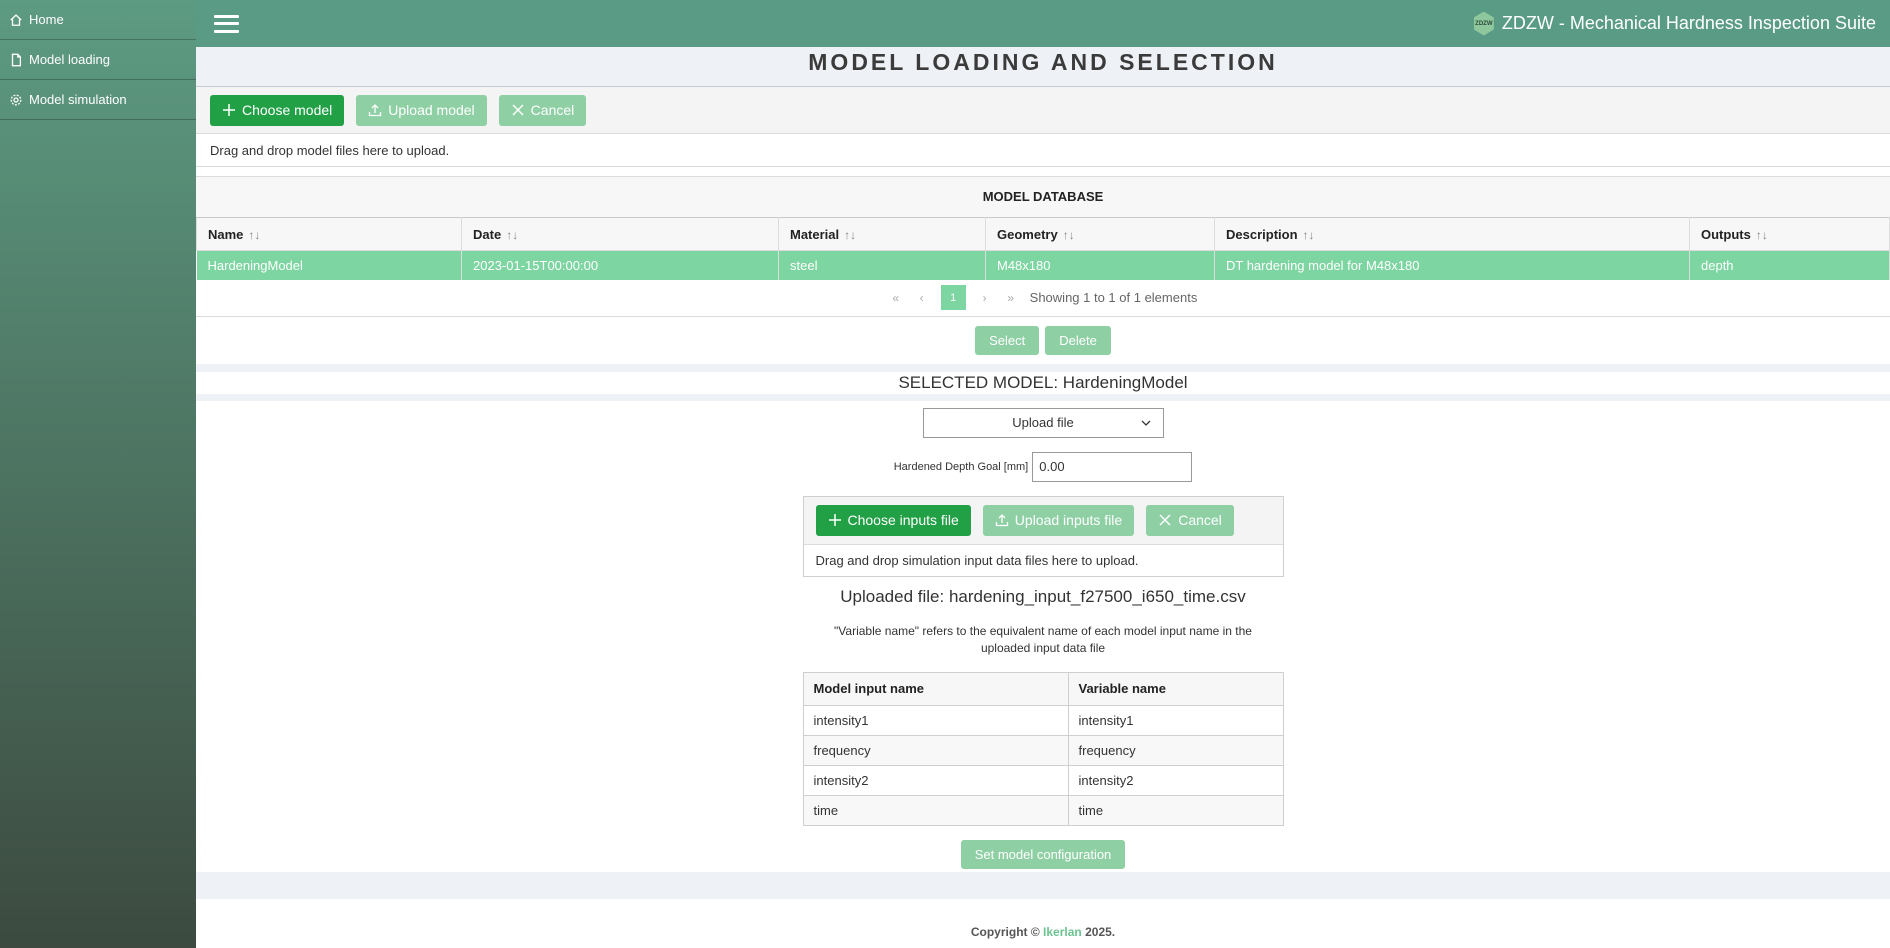 The width and height of the screenshot is (1890, 948). I want to click on cell-description: DT hardening model for M48x180, so click(1452, 265).